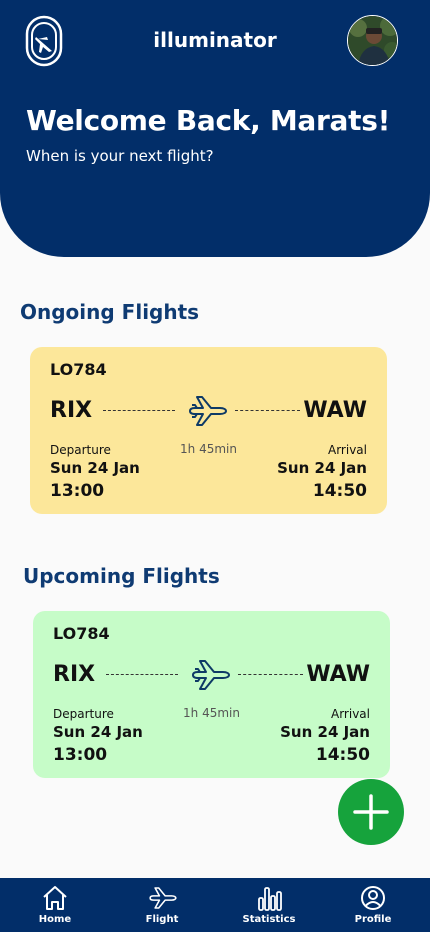  I want to click on avatar, so click(372, 40).